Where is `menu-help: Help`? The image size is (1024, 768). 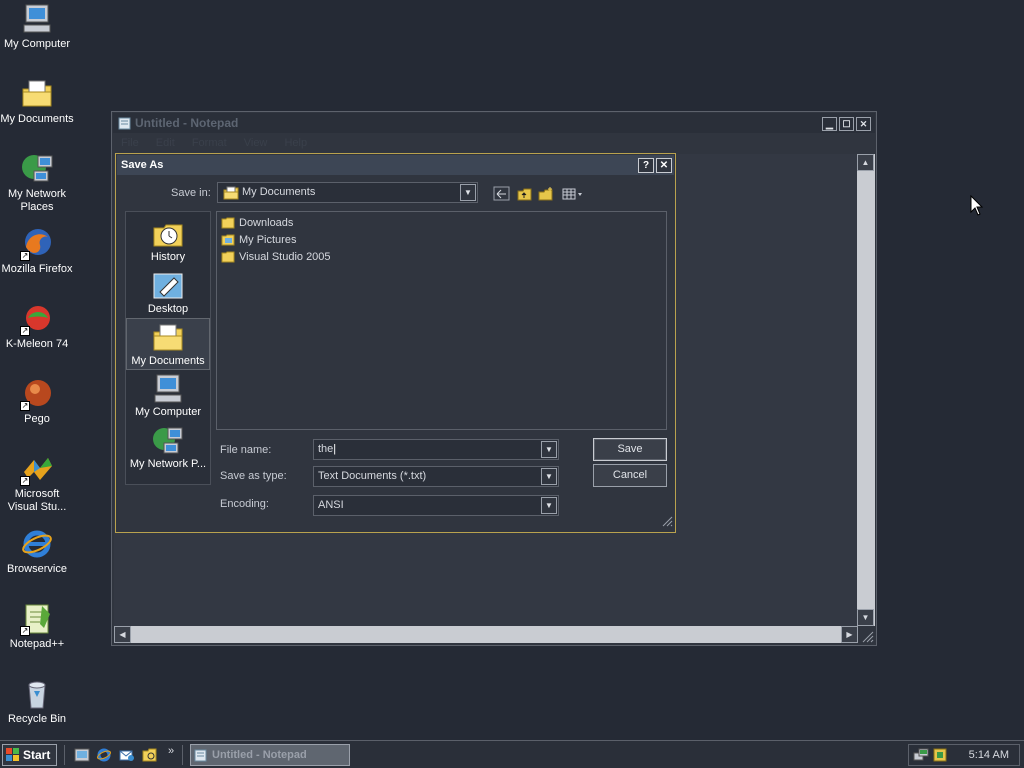
menu-help: Help is located at coordinates (295, 143).